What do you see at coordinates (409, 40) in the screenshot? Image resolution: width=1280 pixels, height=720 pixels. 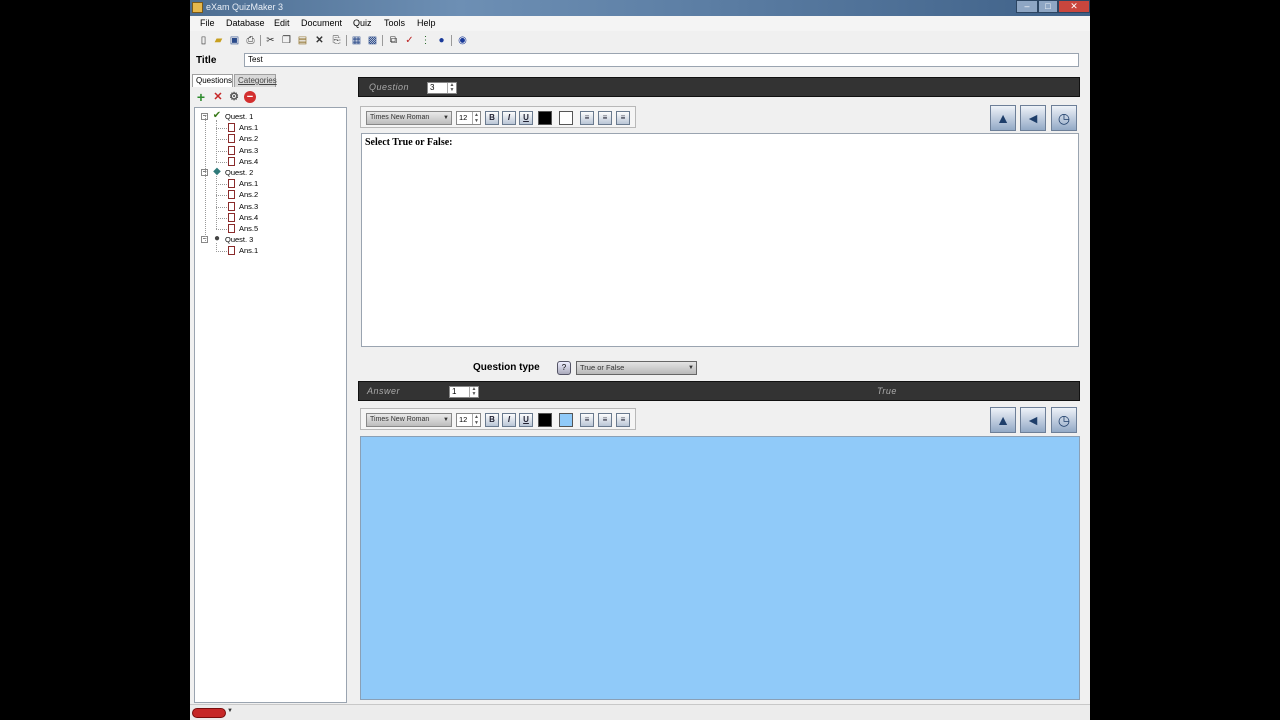 I see `spell-check-icon: ✓` at bounding box center [409, 40].